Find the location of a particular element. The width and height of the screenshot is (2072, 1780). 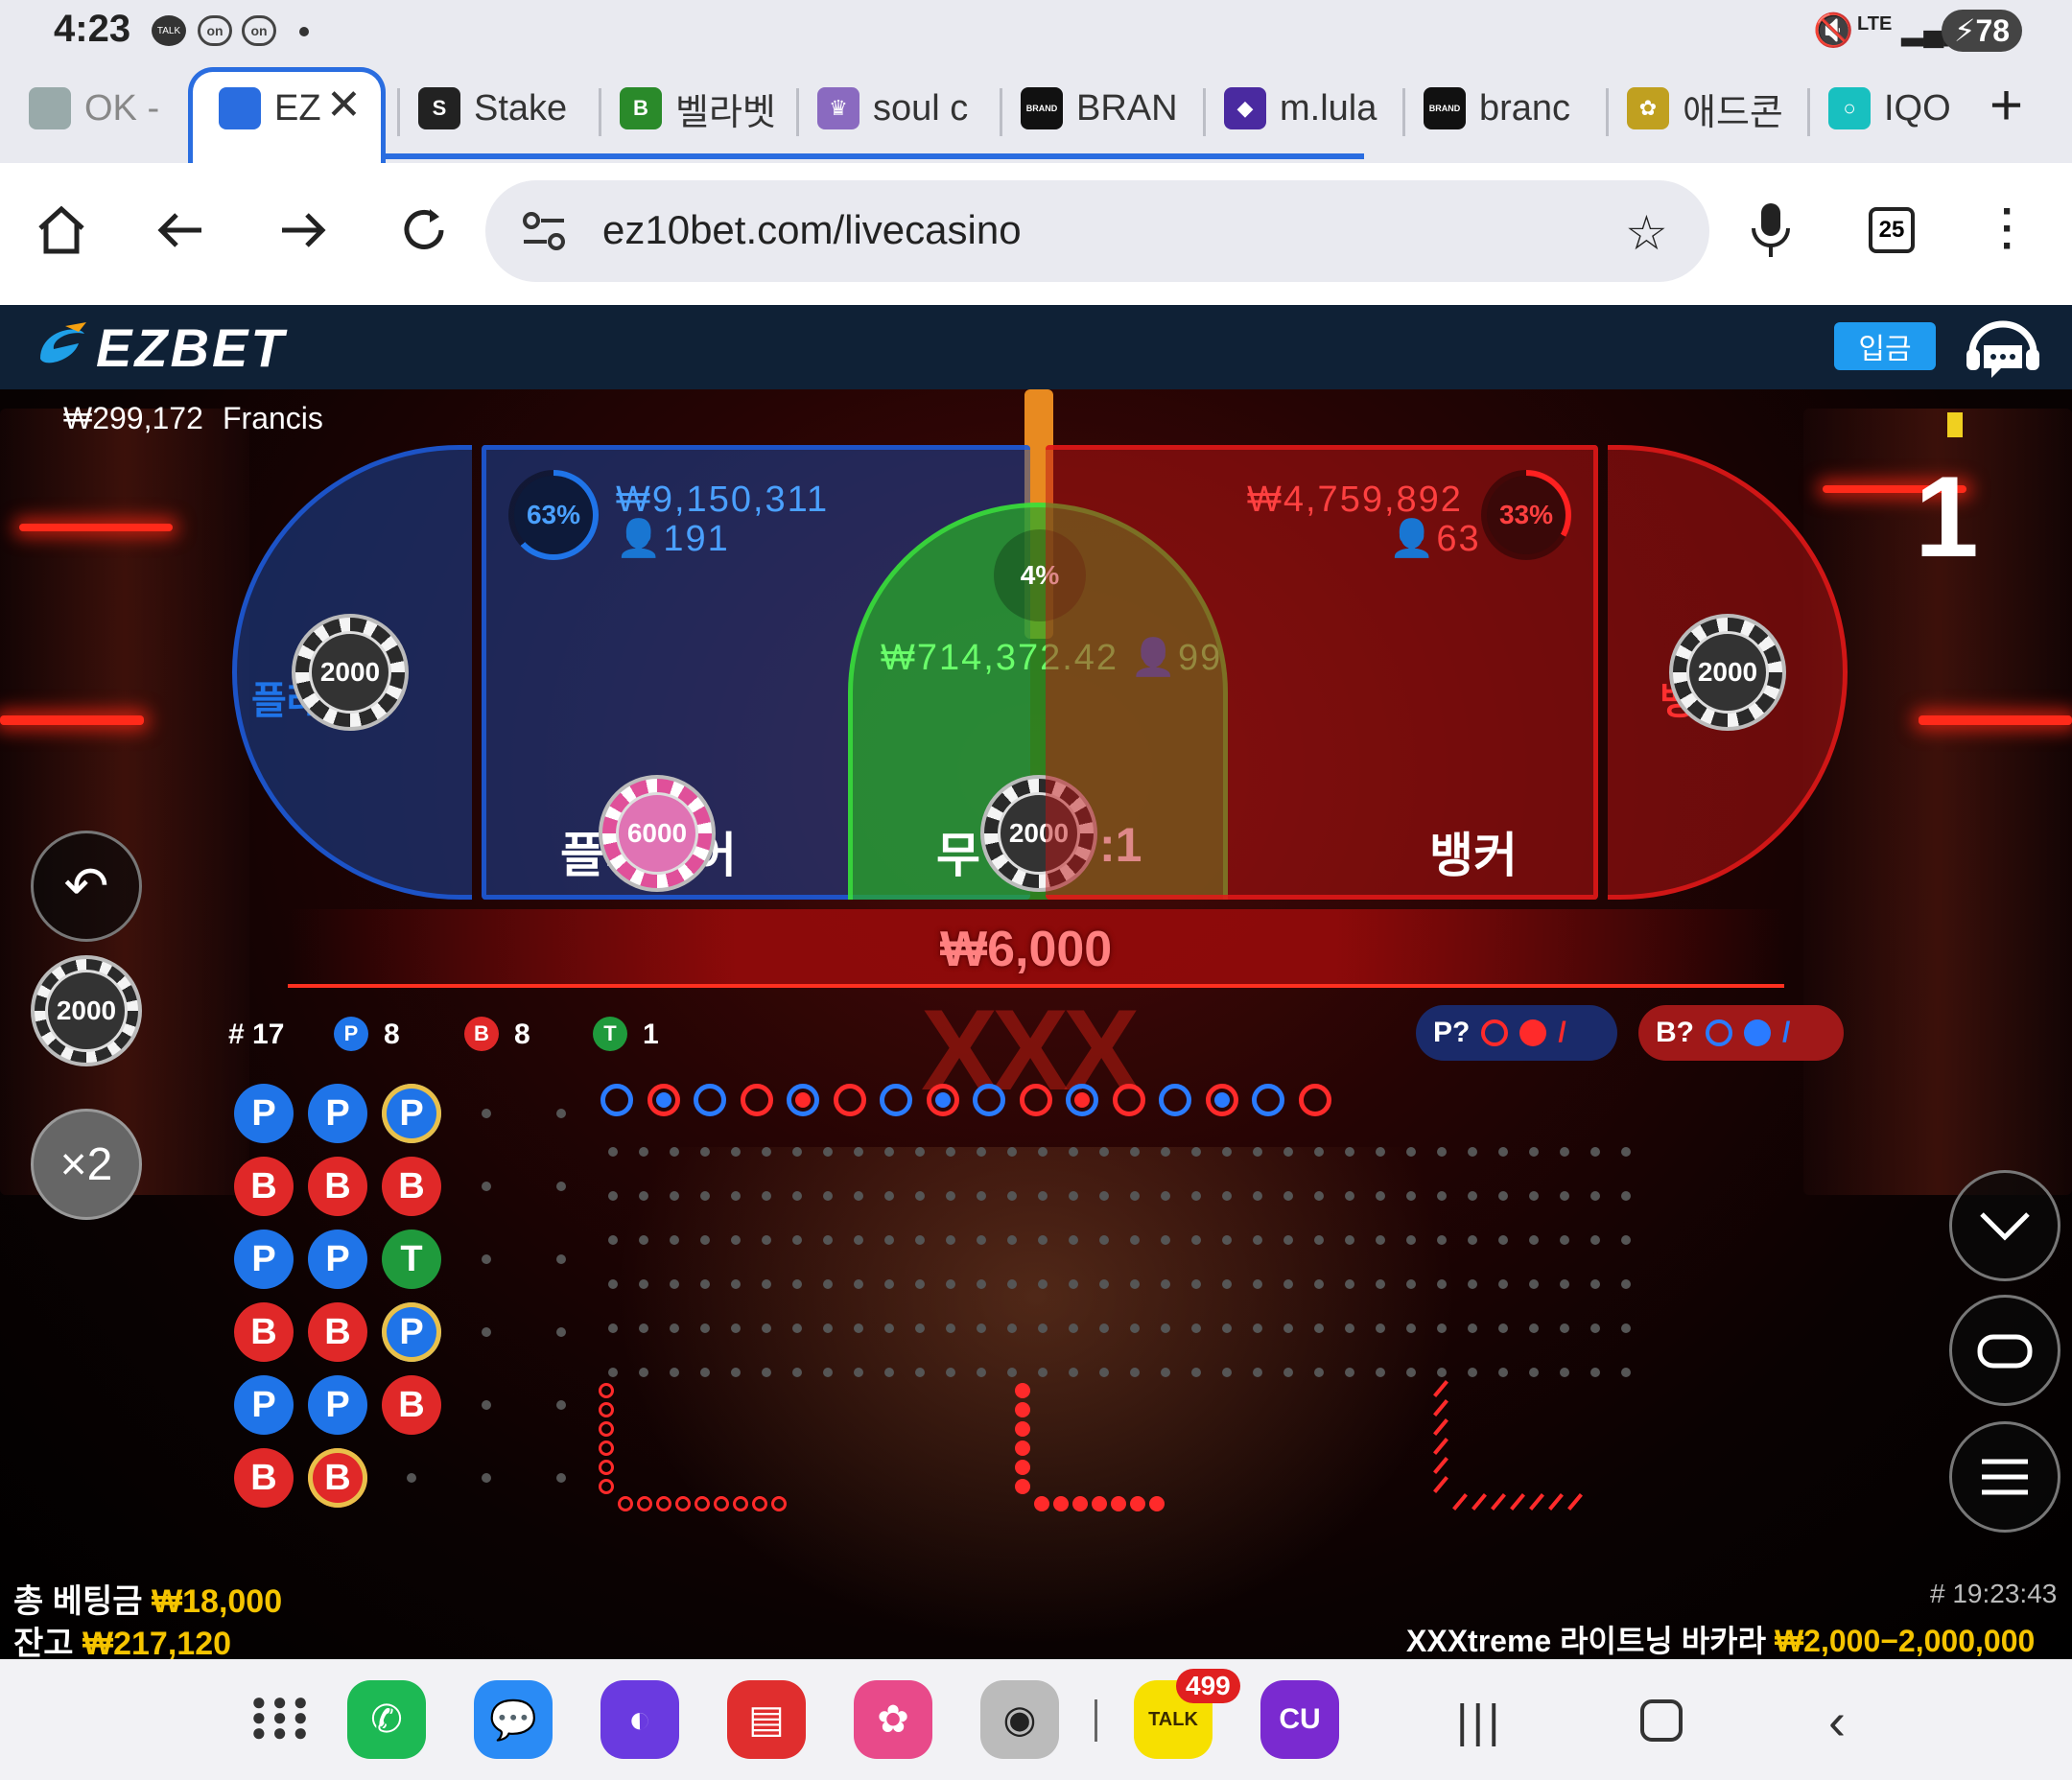

new-tab-icon: + is located at coordinates (2006, 105).